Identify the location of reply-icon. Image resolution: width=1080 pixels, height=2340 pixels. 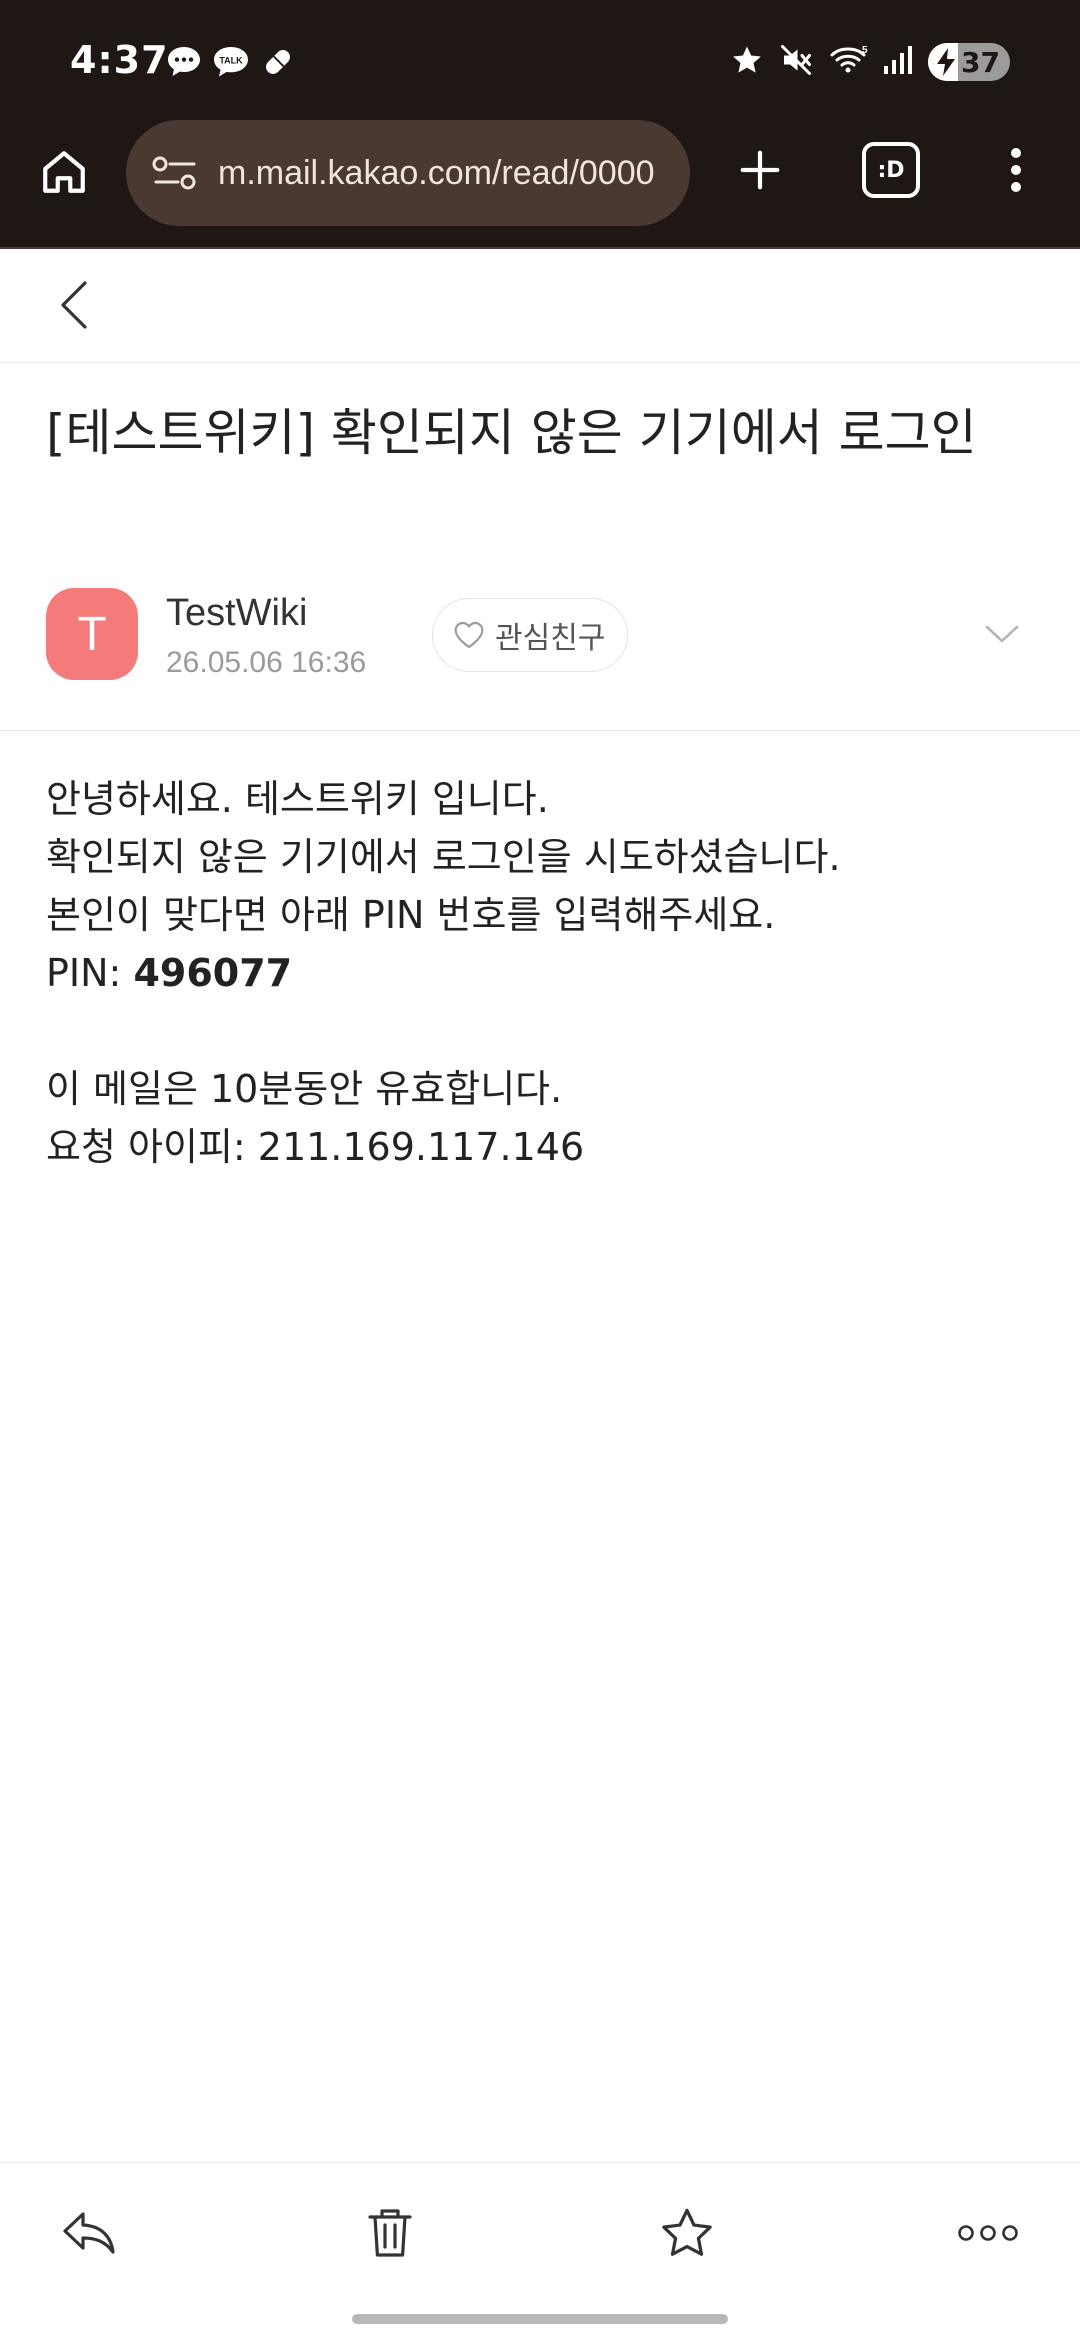
(89, 2233).